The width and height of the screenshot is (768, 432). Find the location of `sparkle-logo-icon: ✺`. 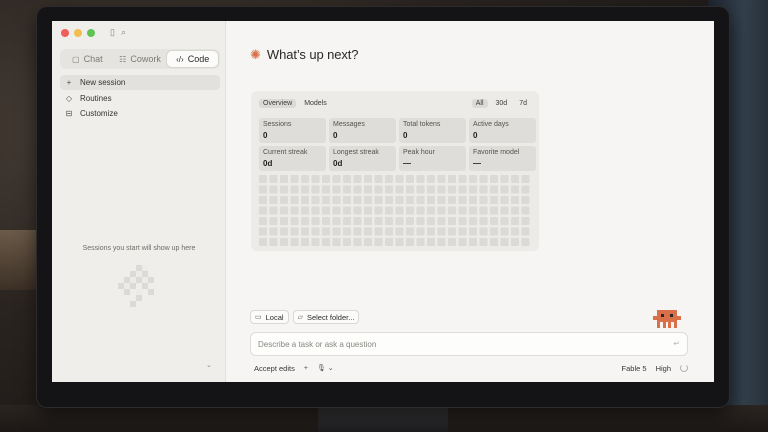

sparkle-logo-icon: ✺ is located at coordinates (255, 54).